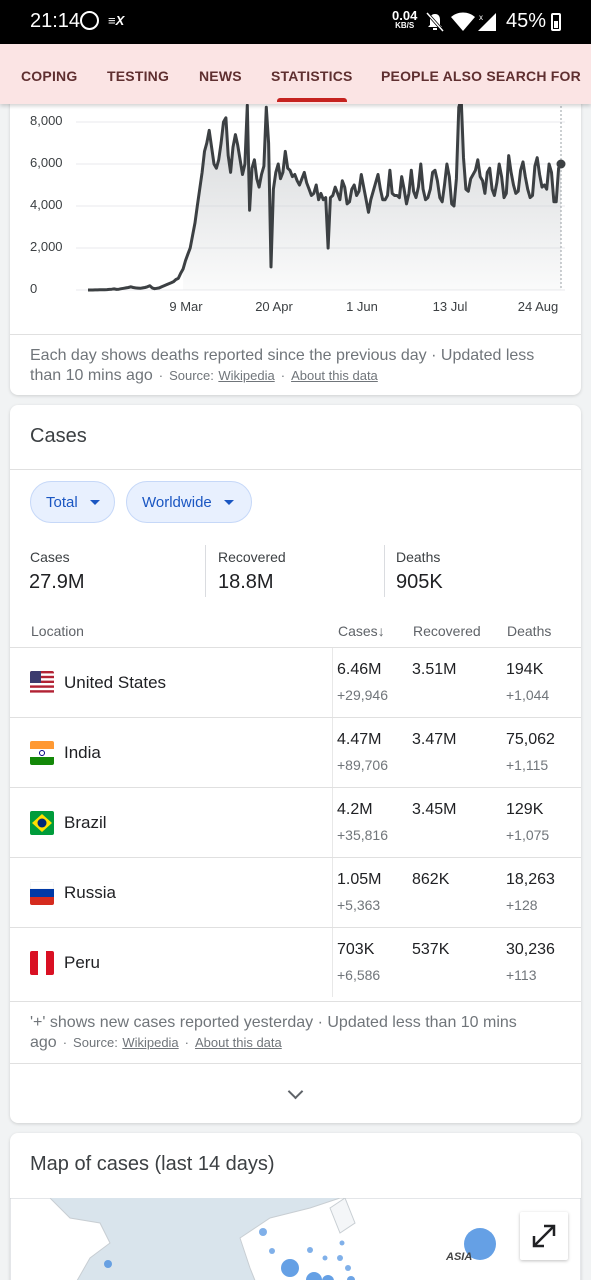 Image resolution: width=591 pixels, height=1280 pixels. I want to click on expand-icon, so click(544, 1236).